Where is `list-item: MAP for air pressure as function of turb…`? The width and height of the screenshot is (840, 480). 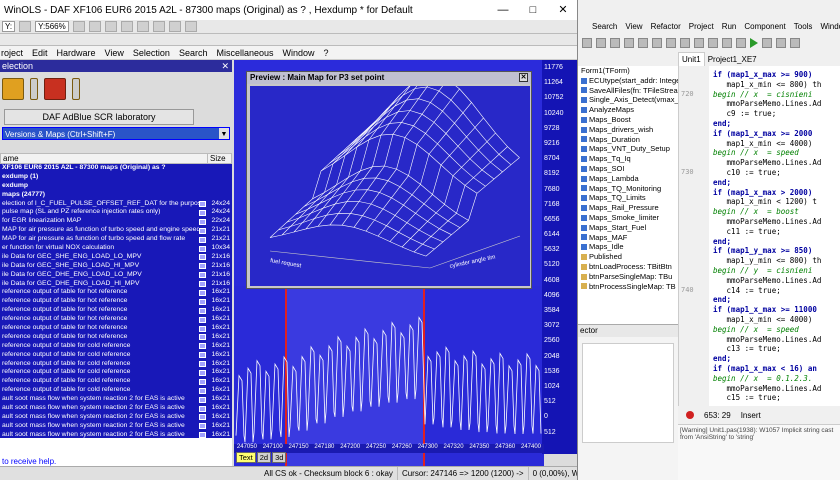
list-item: MAP for air pressure as function of turb… is located at coordinates (116, 230).